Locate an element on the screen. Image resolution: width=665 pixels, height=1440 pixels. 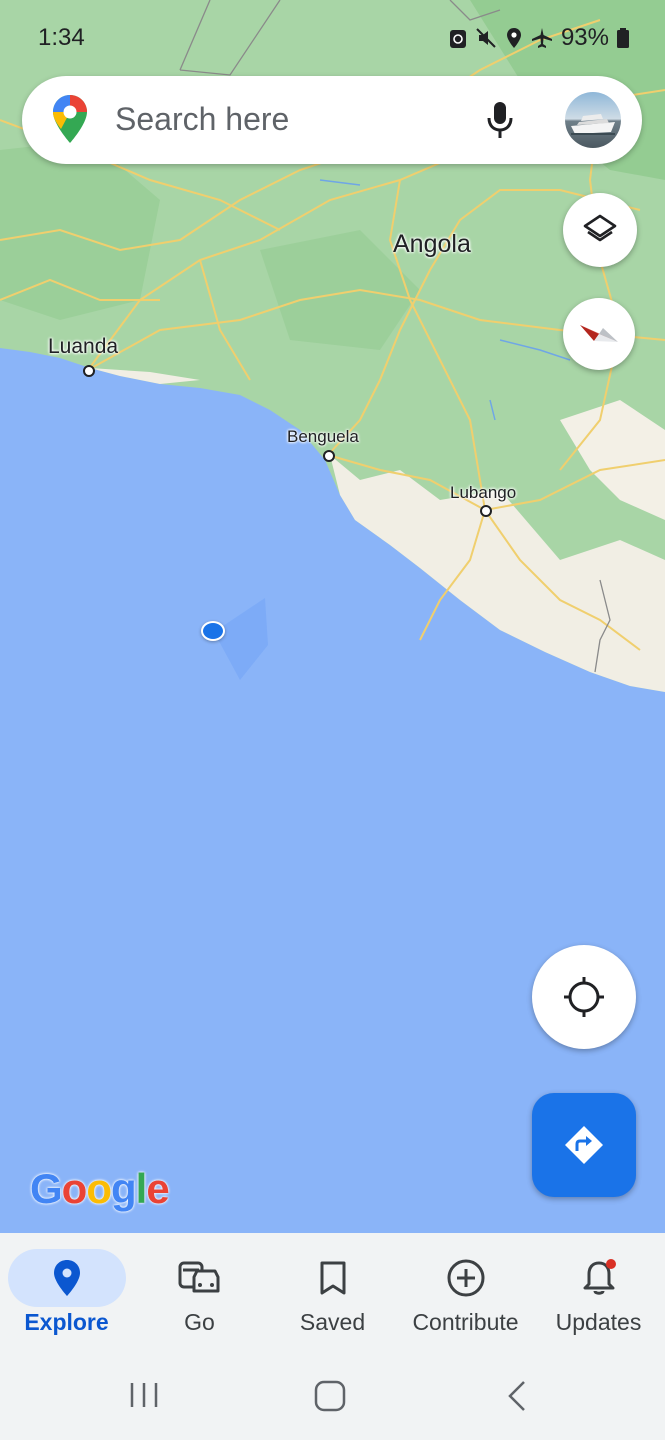
compass-icon is located at coordinates (599, 333).